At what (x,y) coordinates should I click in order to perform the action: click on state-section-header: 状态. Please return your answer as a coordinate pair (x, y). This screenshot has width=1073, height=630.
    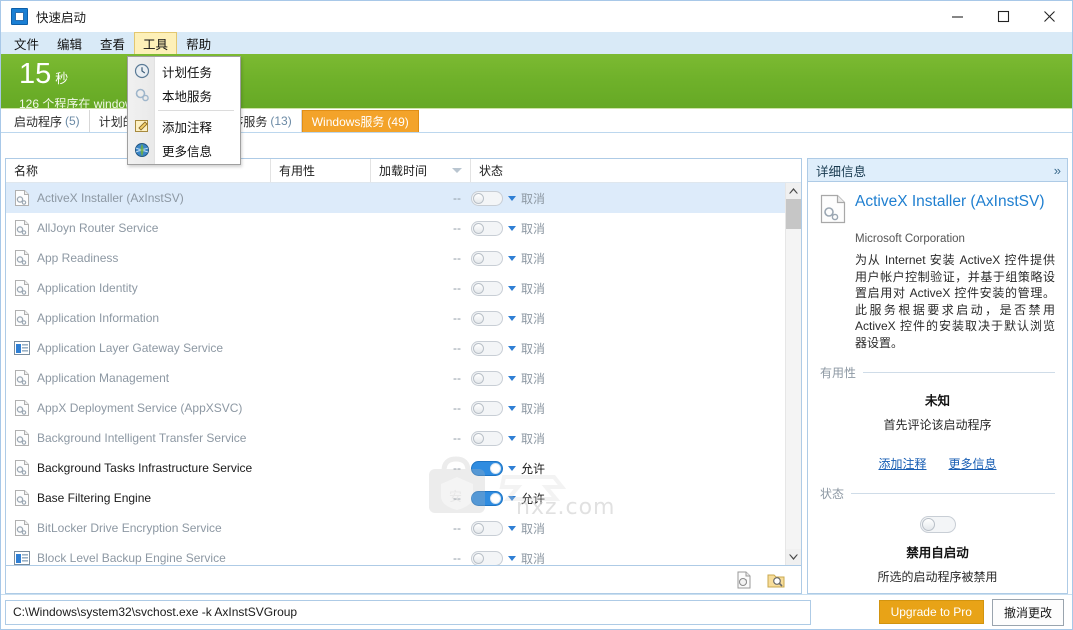
    Looking at the image, I should click on (937, 493).